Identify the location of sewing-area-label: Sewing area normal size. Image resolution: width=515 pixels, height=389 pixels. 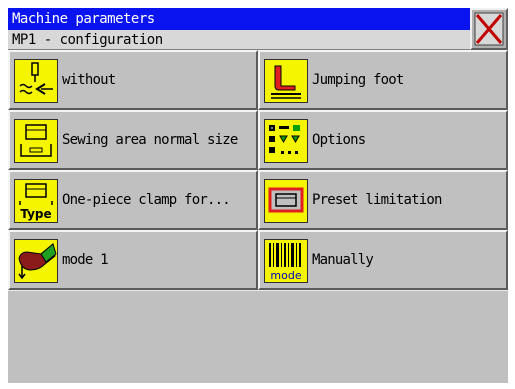
(150, 140).